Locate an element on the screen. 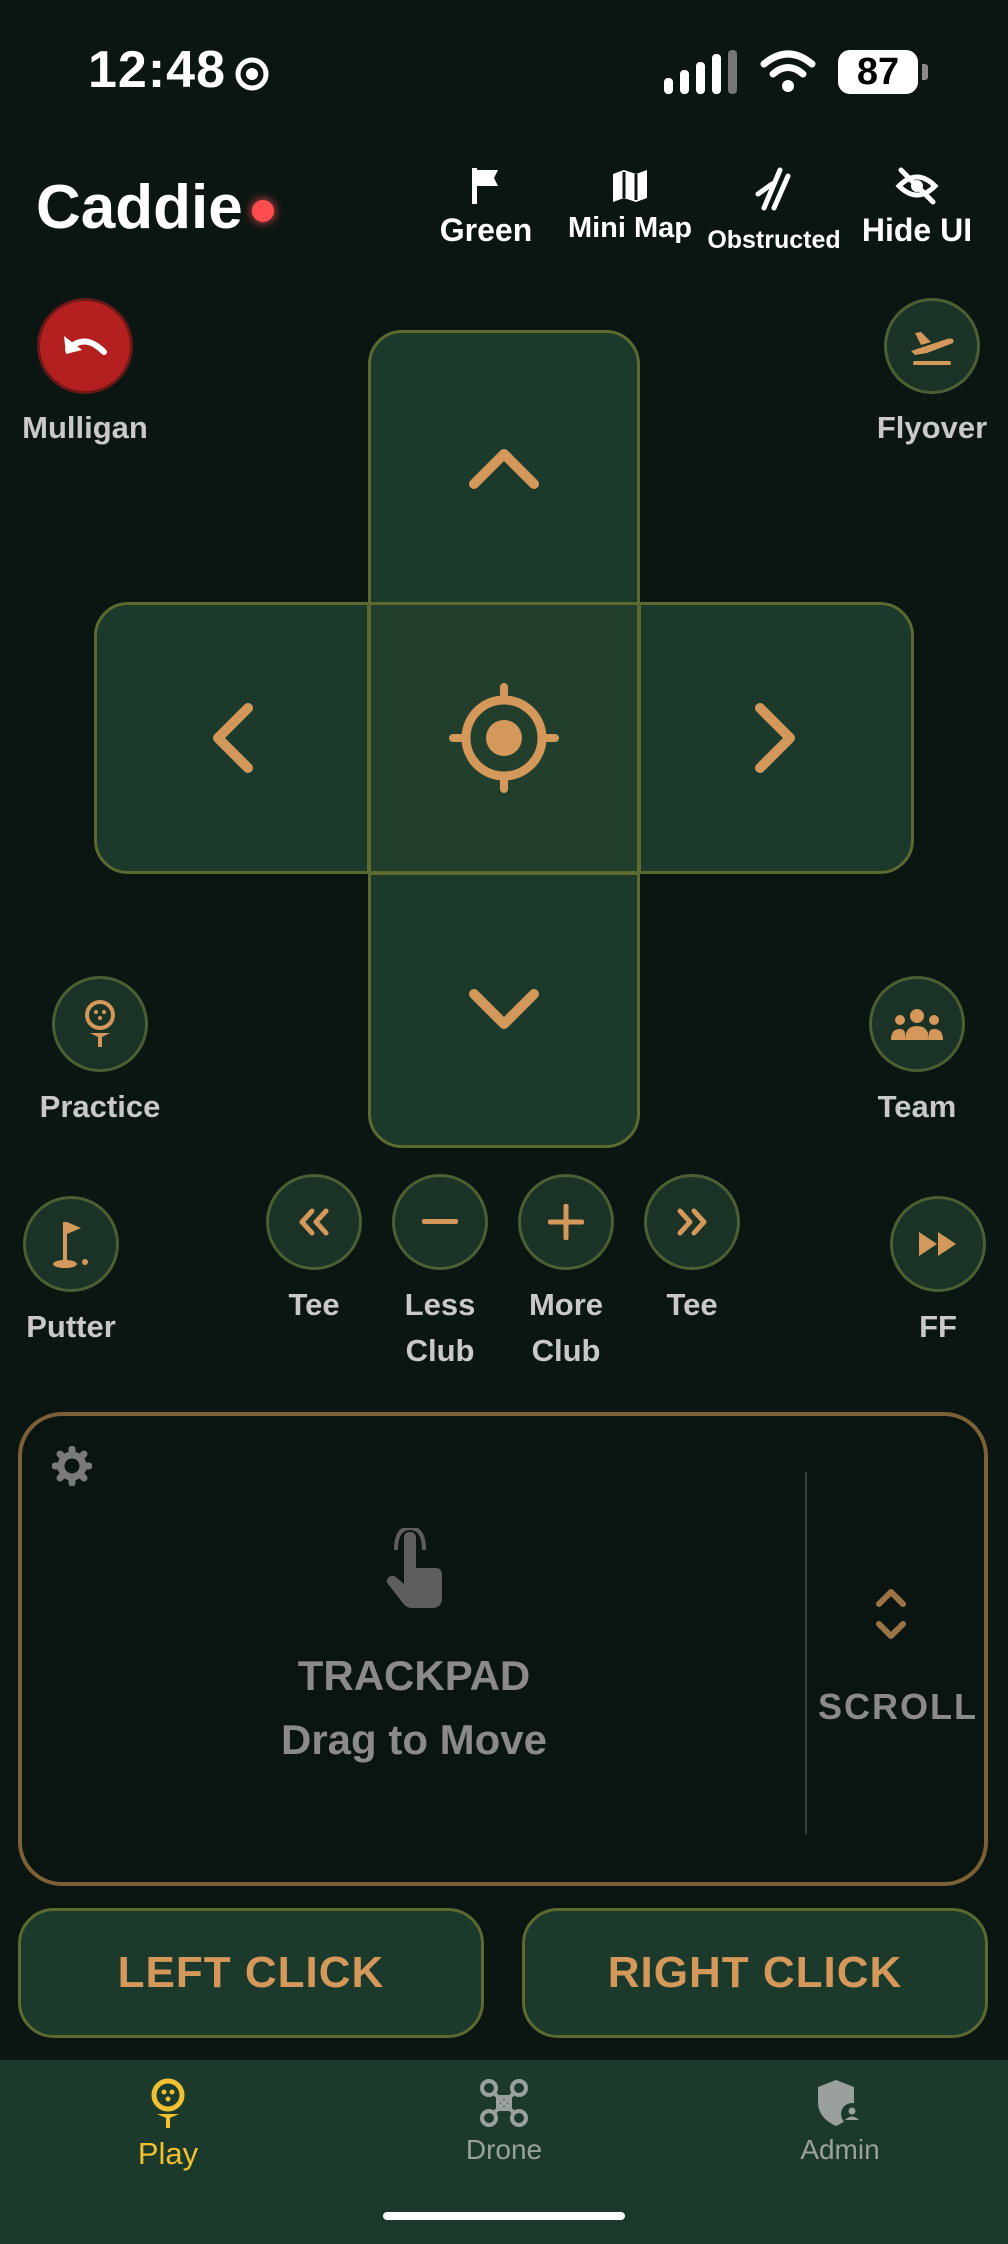  practice-label: Practice is located at coordinates (100, 1106).